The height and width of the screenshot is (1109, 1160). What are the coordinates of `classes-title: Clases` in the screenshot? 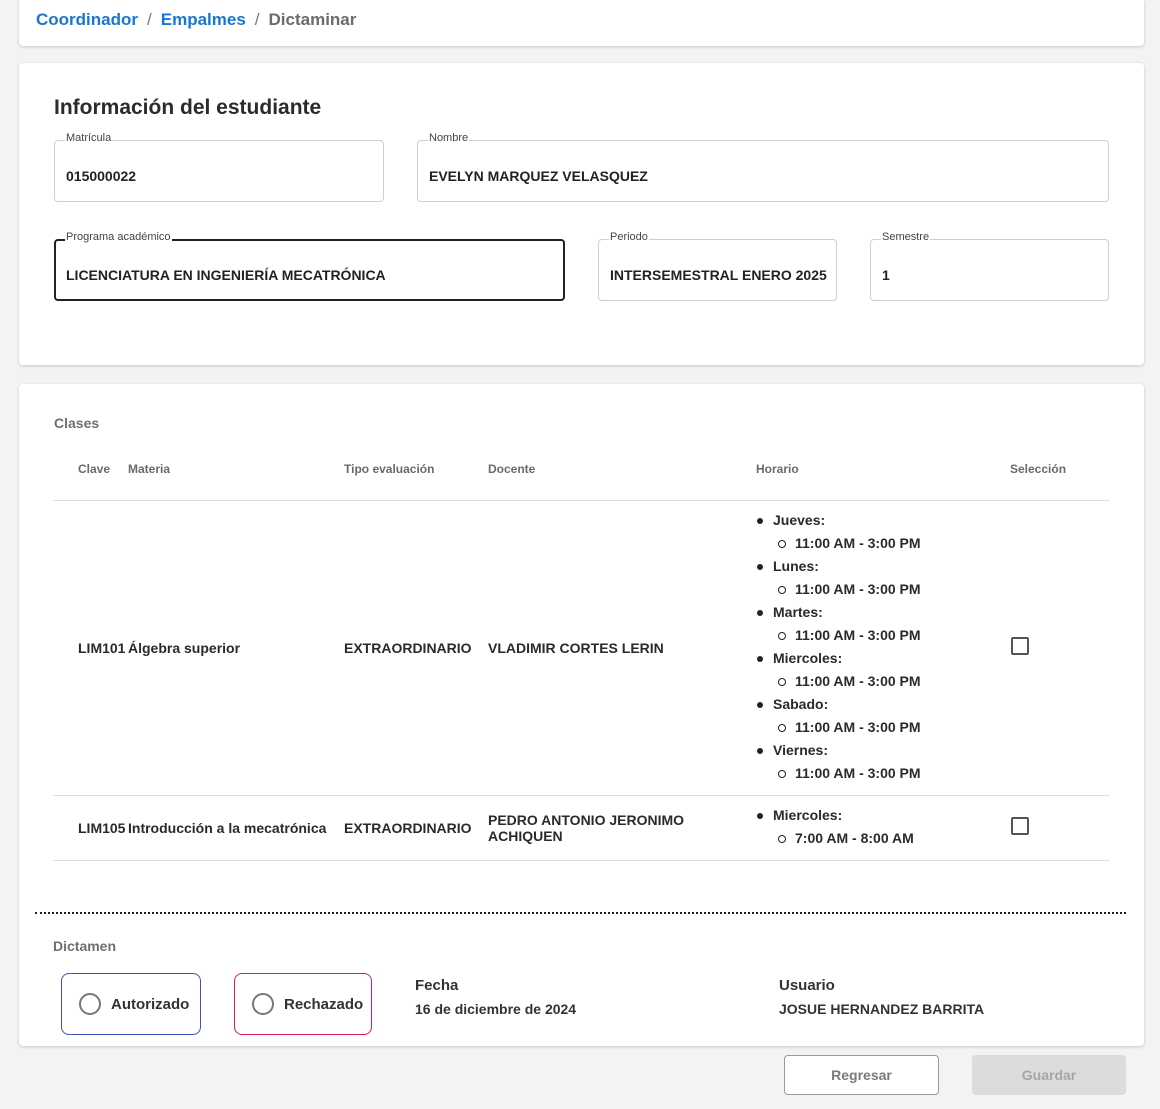 It's located at (77, 423).